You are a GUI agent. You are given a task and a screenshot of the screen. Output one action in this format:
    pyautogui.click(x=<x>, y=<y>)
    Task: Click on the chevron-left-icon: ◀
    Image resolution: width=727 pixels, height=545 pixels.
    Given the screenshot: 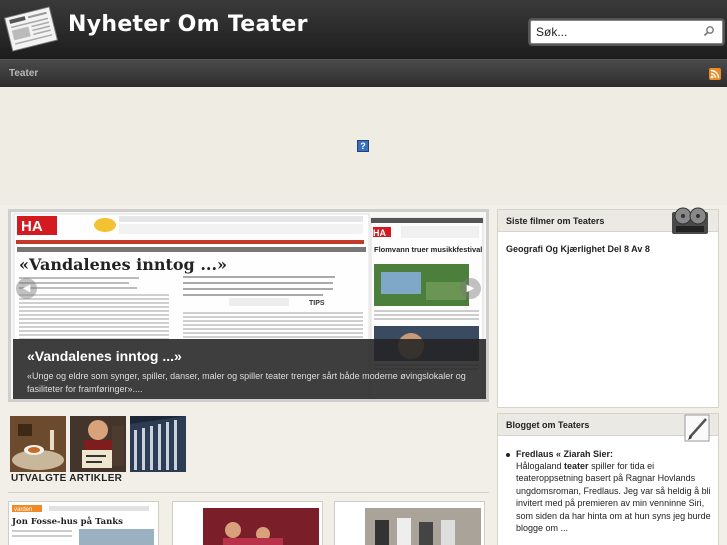 What is the action you would take?
    pyautogui.click(x=26, y=288)
    